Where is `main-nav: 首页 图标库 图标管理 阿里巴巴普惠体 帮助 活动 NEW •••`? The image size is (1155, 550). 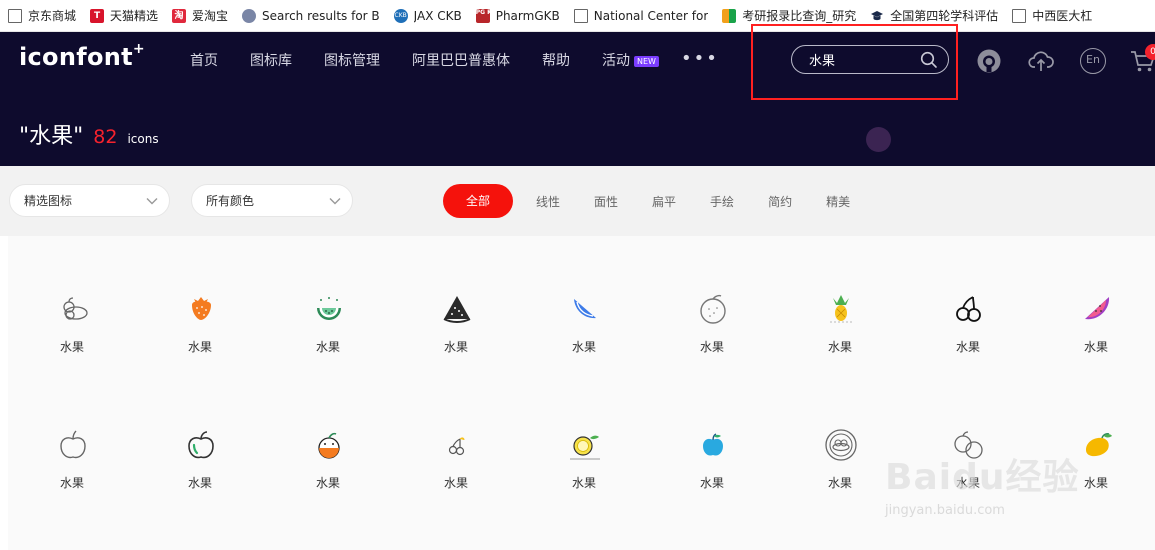
main-nav: 首页 图标库 图标管理 阿里巴巴普惠体 帮助 活动 NEW ••• is located at coordinates (454, 59).